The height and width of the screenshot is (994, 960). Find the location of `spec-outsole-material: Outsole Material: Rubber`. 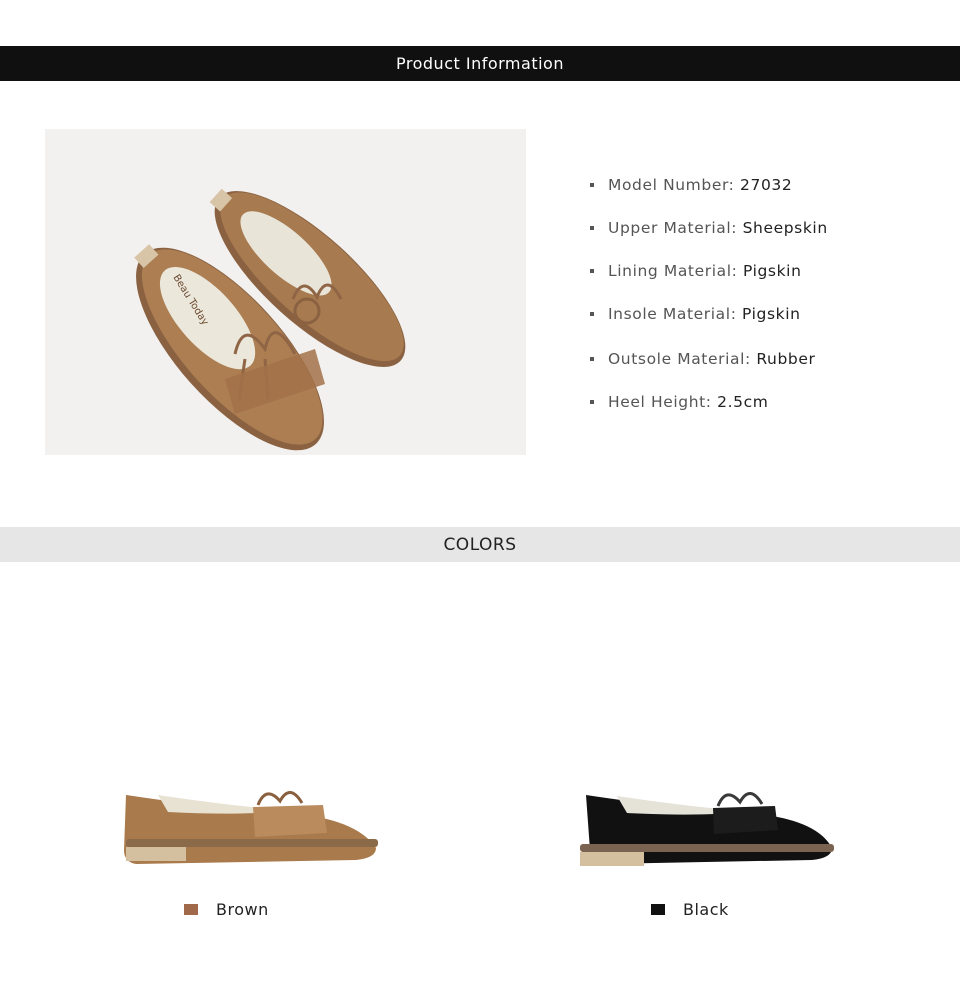

spec-outsole-material: Outsole Material: Rubber is located at coordinates (709, 359).